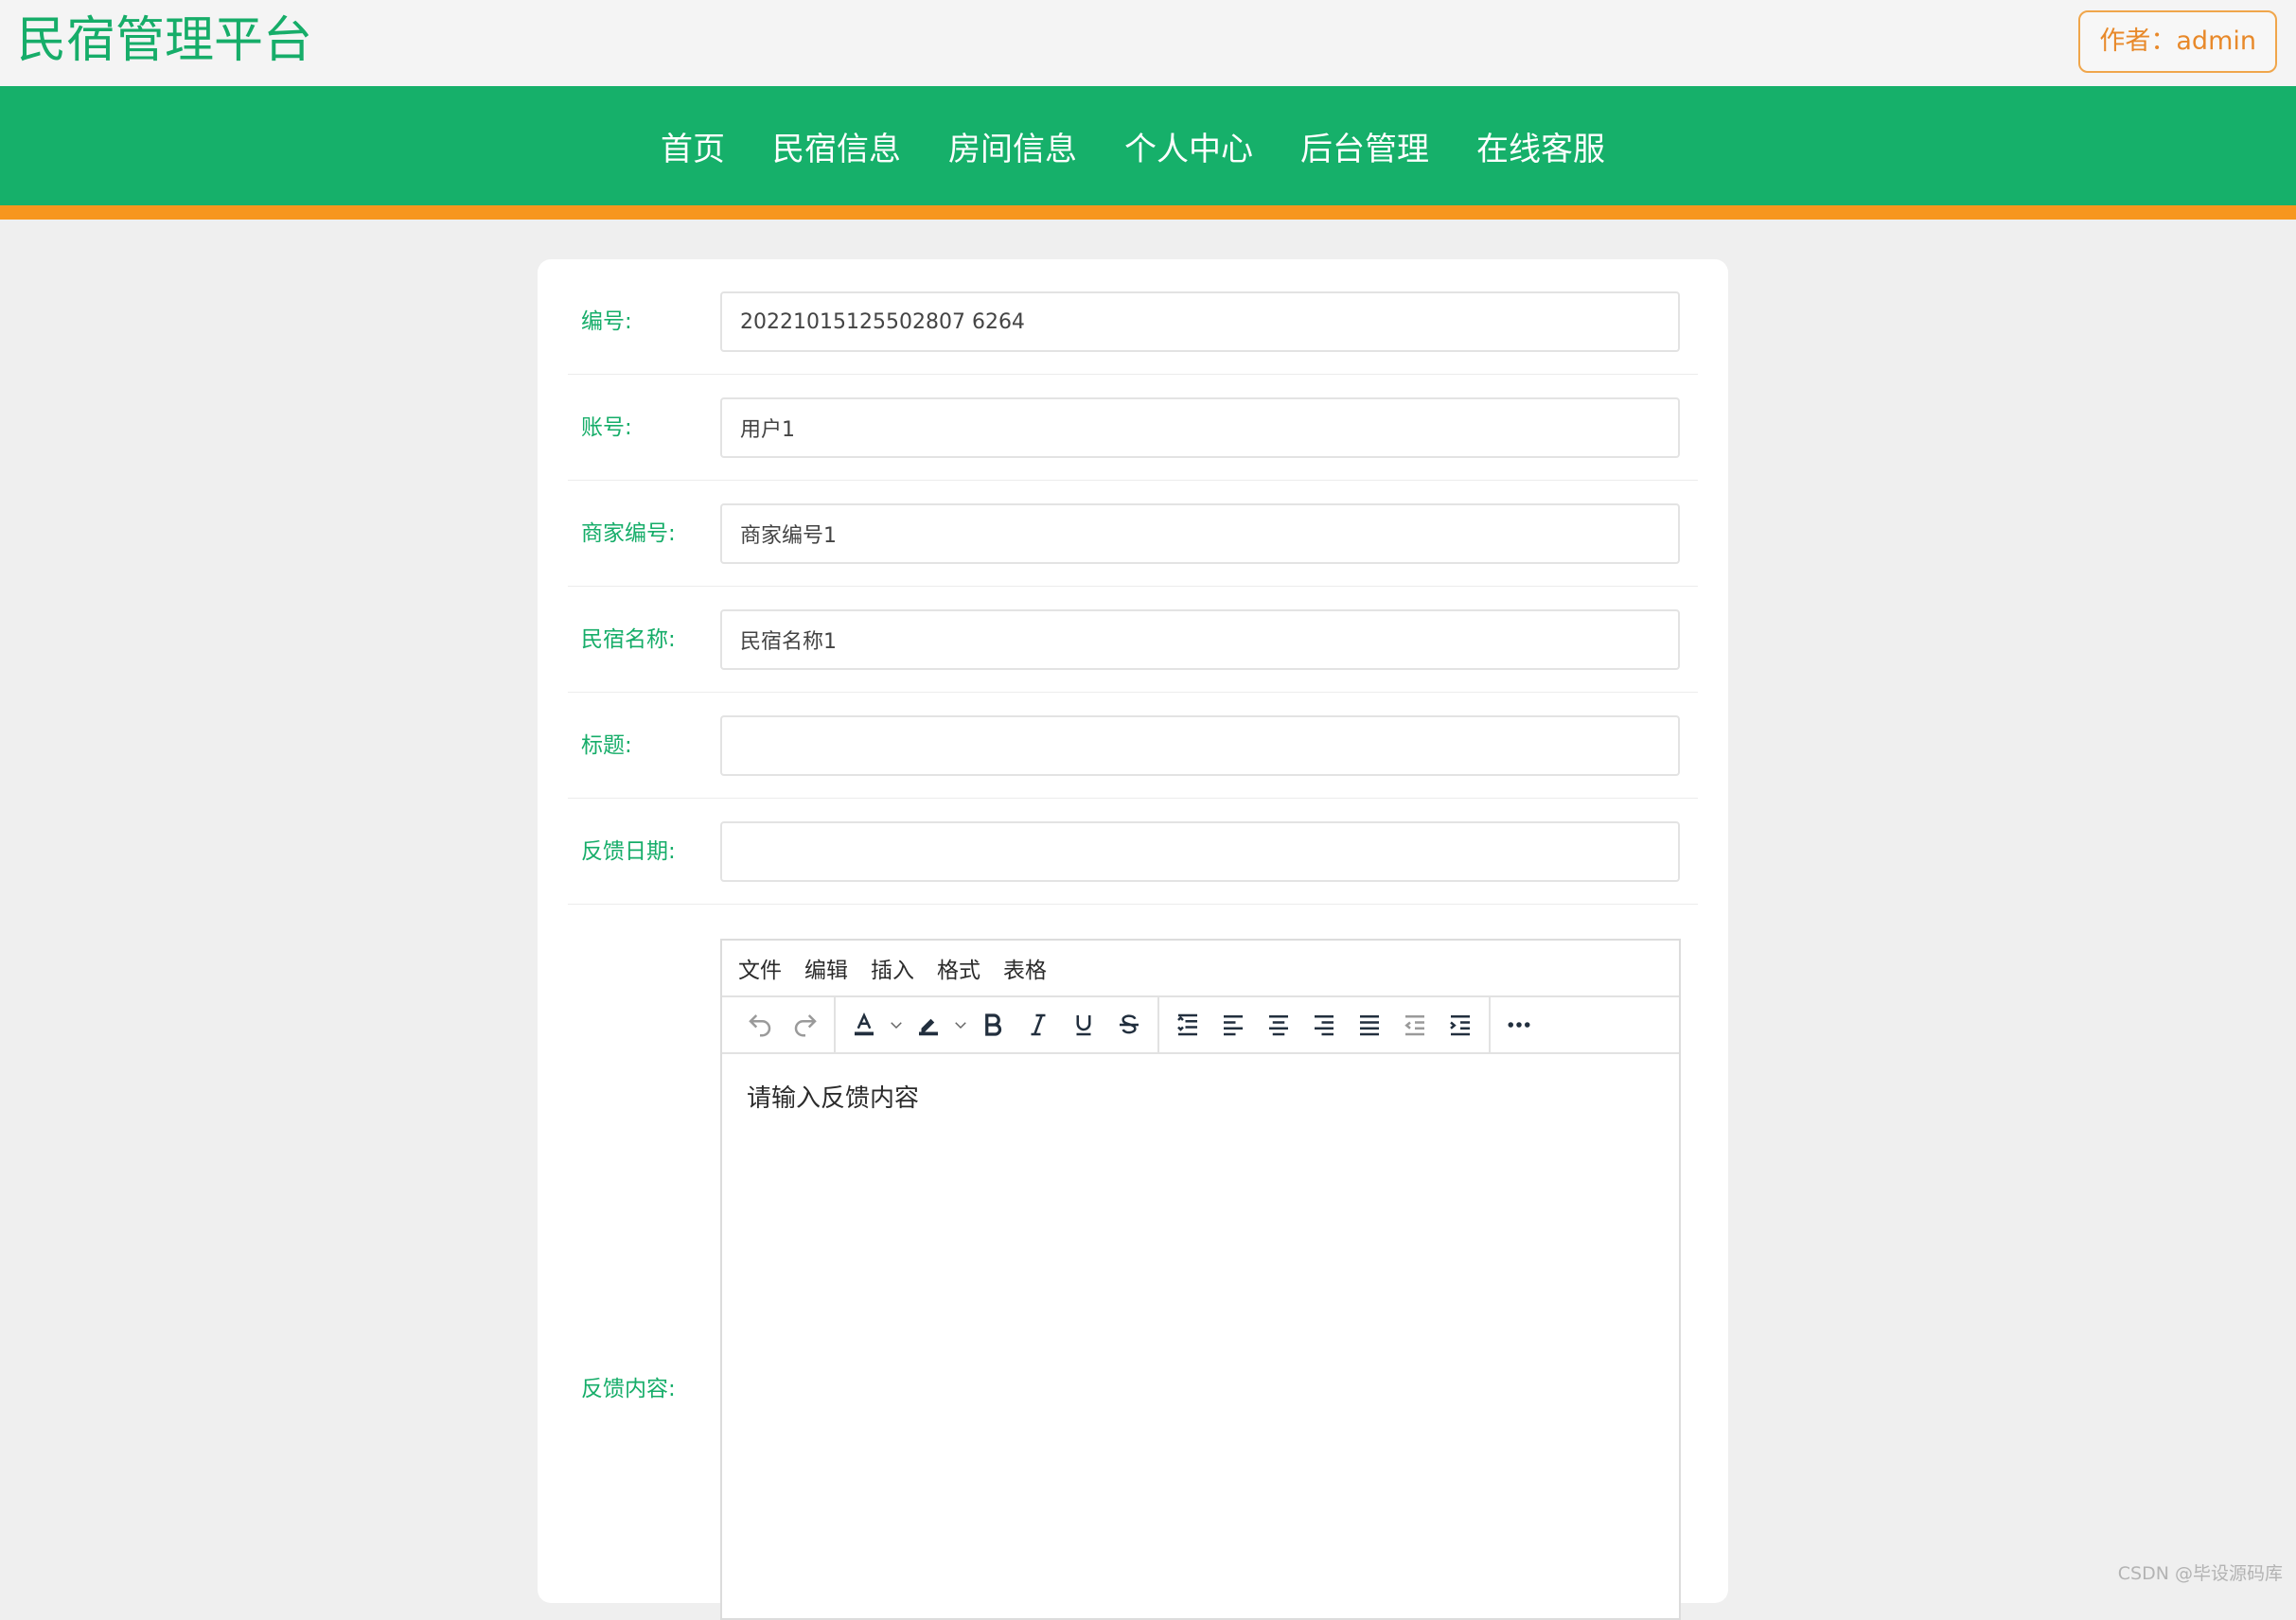  Describe the element at coordinates (606, 746) in the screenshot. I see `field-label-title: 标题:` at that location.